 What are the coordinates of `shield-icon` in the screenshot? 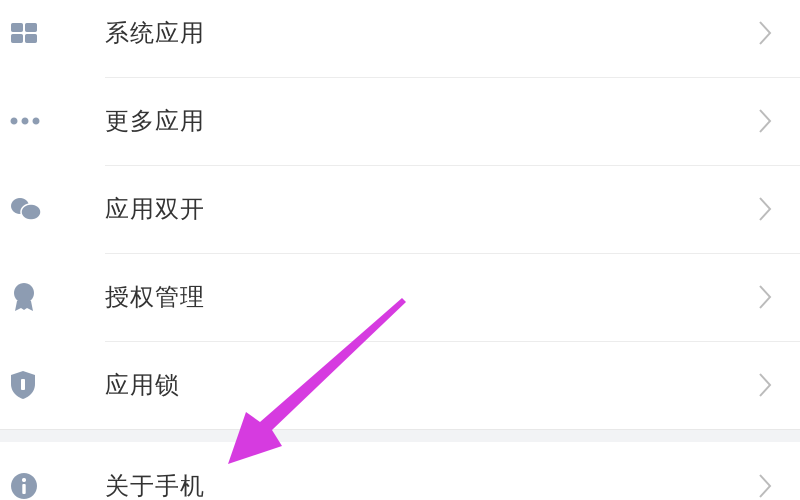 It's located at (23, 385).